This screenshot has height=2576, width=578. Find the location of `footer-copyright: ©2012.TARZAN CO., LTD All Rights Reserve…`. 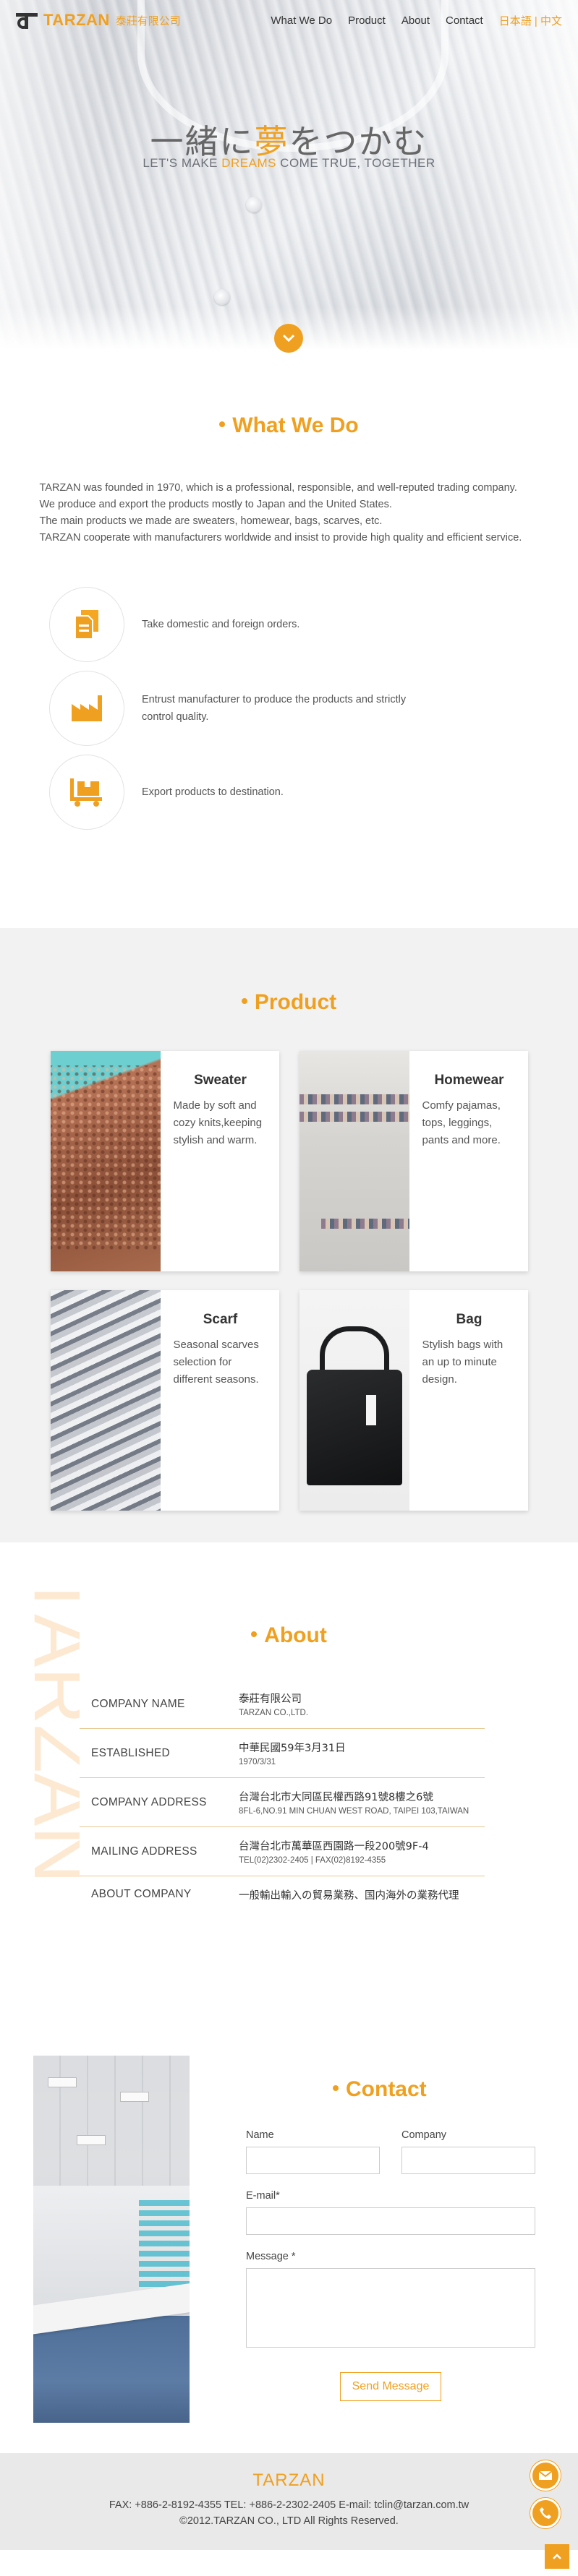

footer-copyright: ©2012.TARZAN CO., LTD All Rights Reserve… is located at coordinates (289, 2521).